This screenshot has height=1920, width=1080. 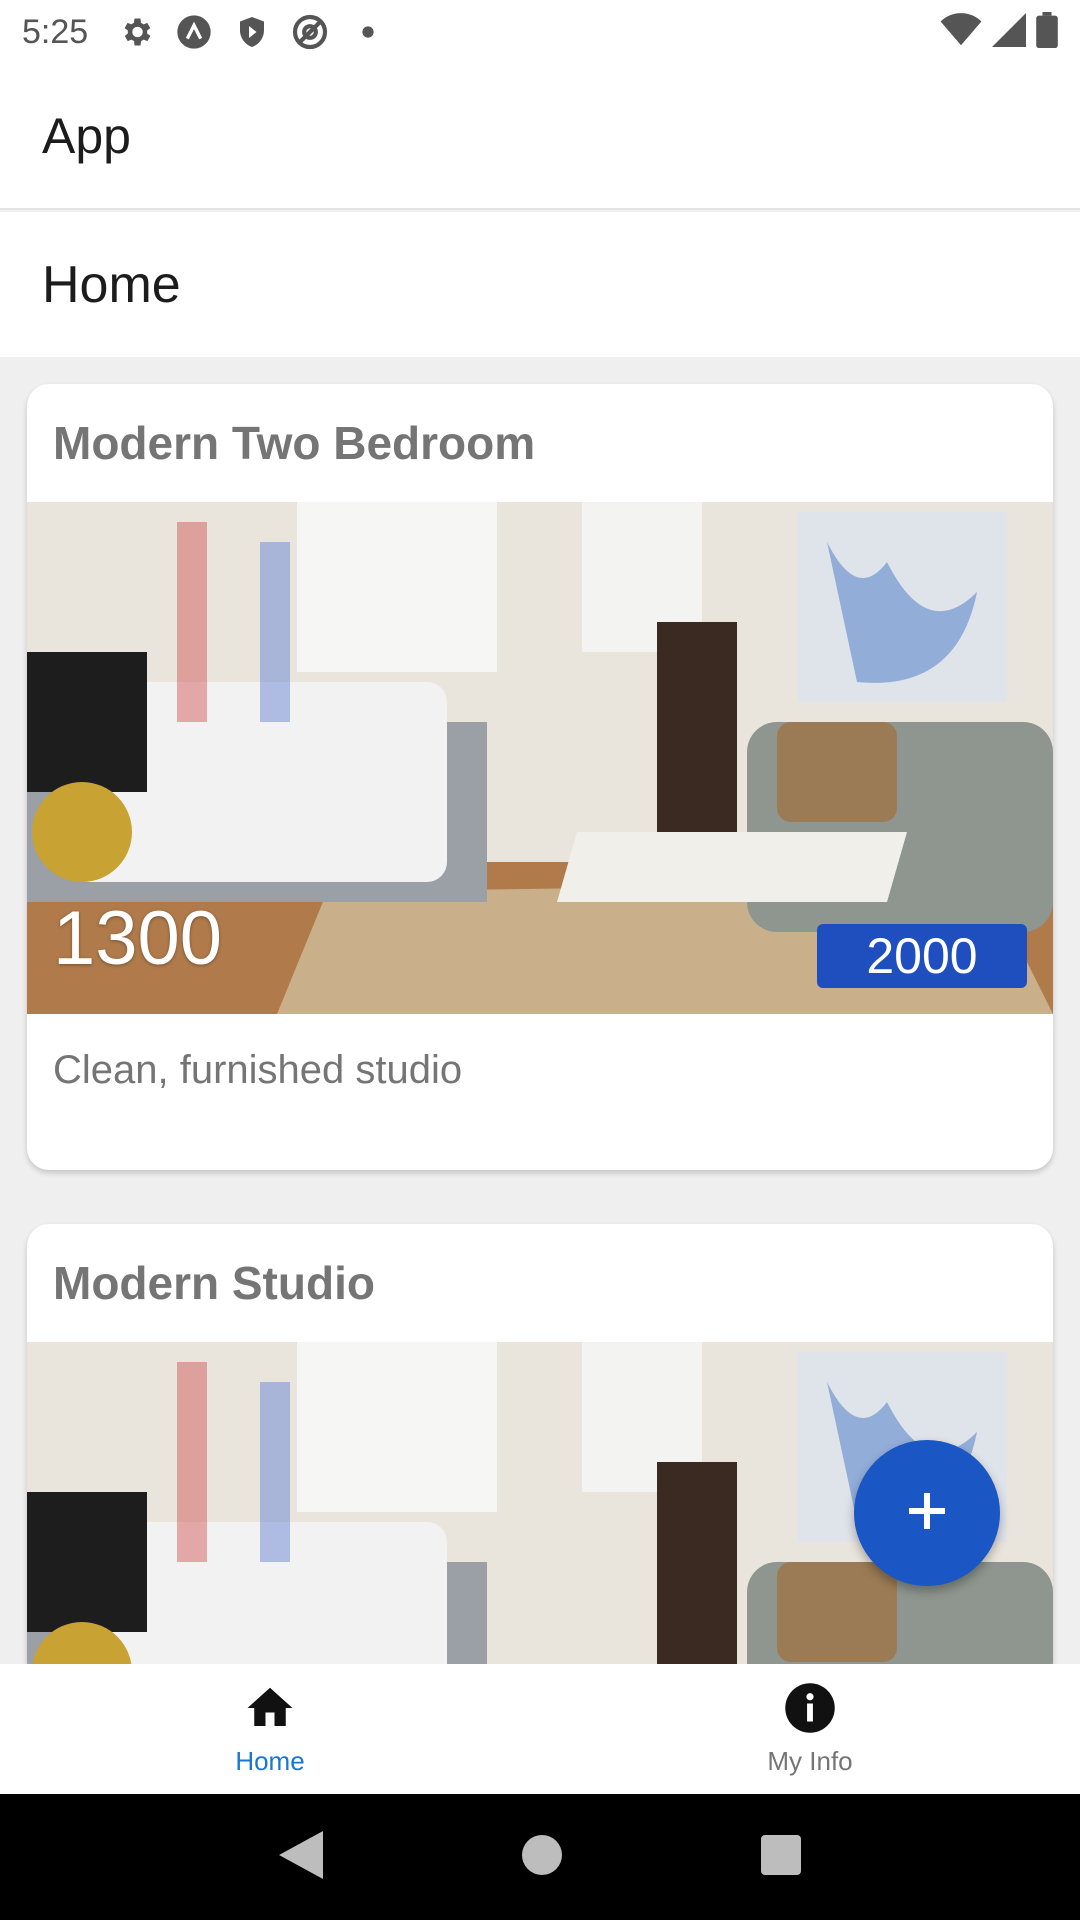 I want to click on nav-item-my-info: My Info, so click(x=810, y=1729).